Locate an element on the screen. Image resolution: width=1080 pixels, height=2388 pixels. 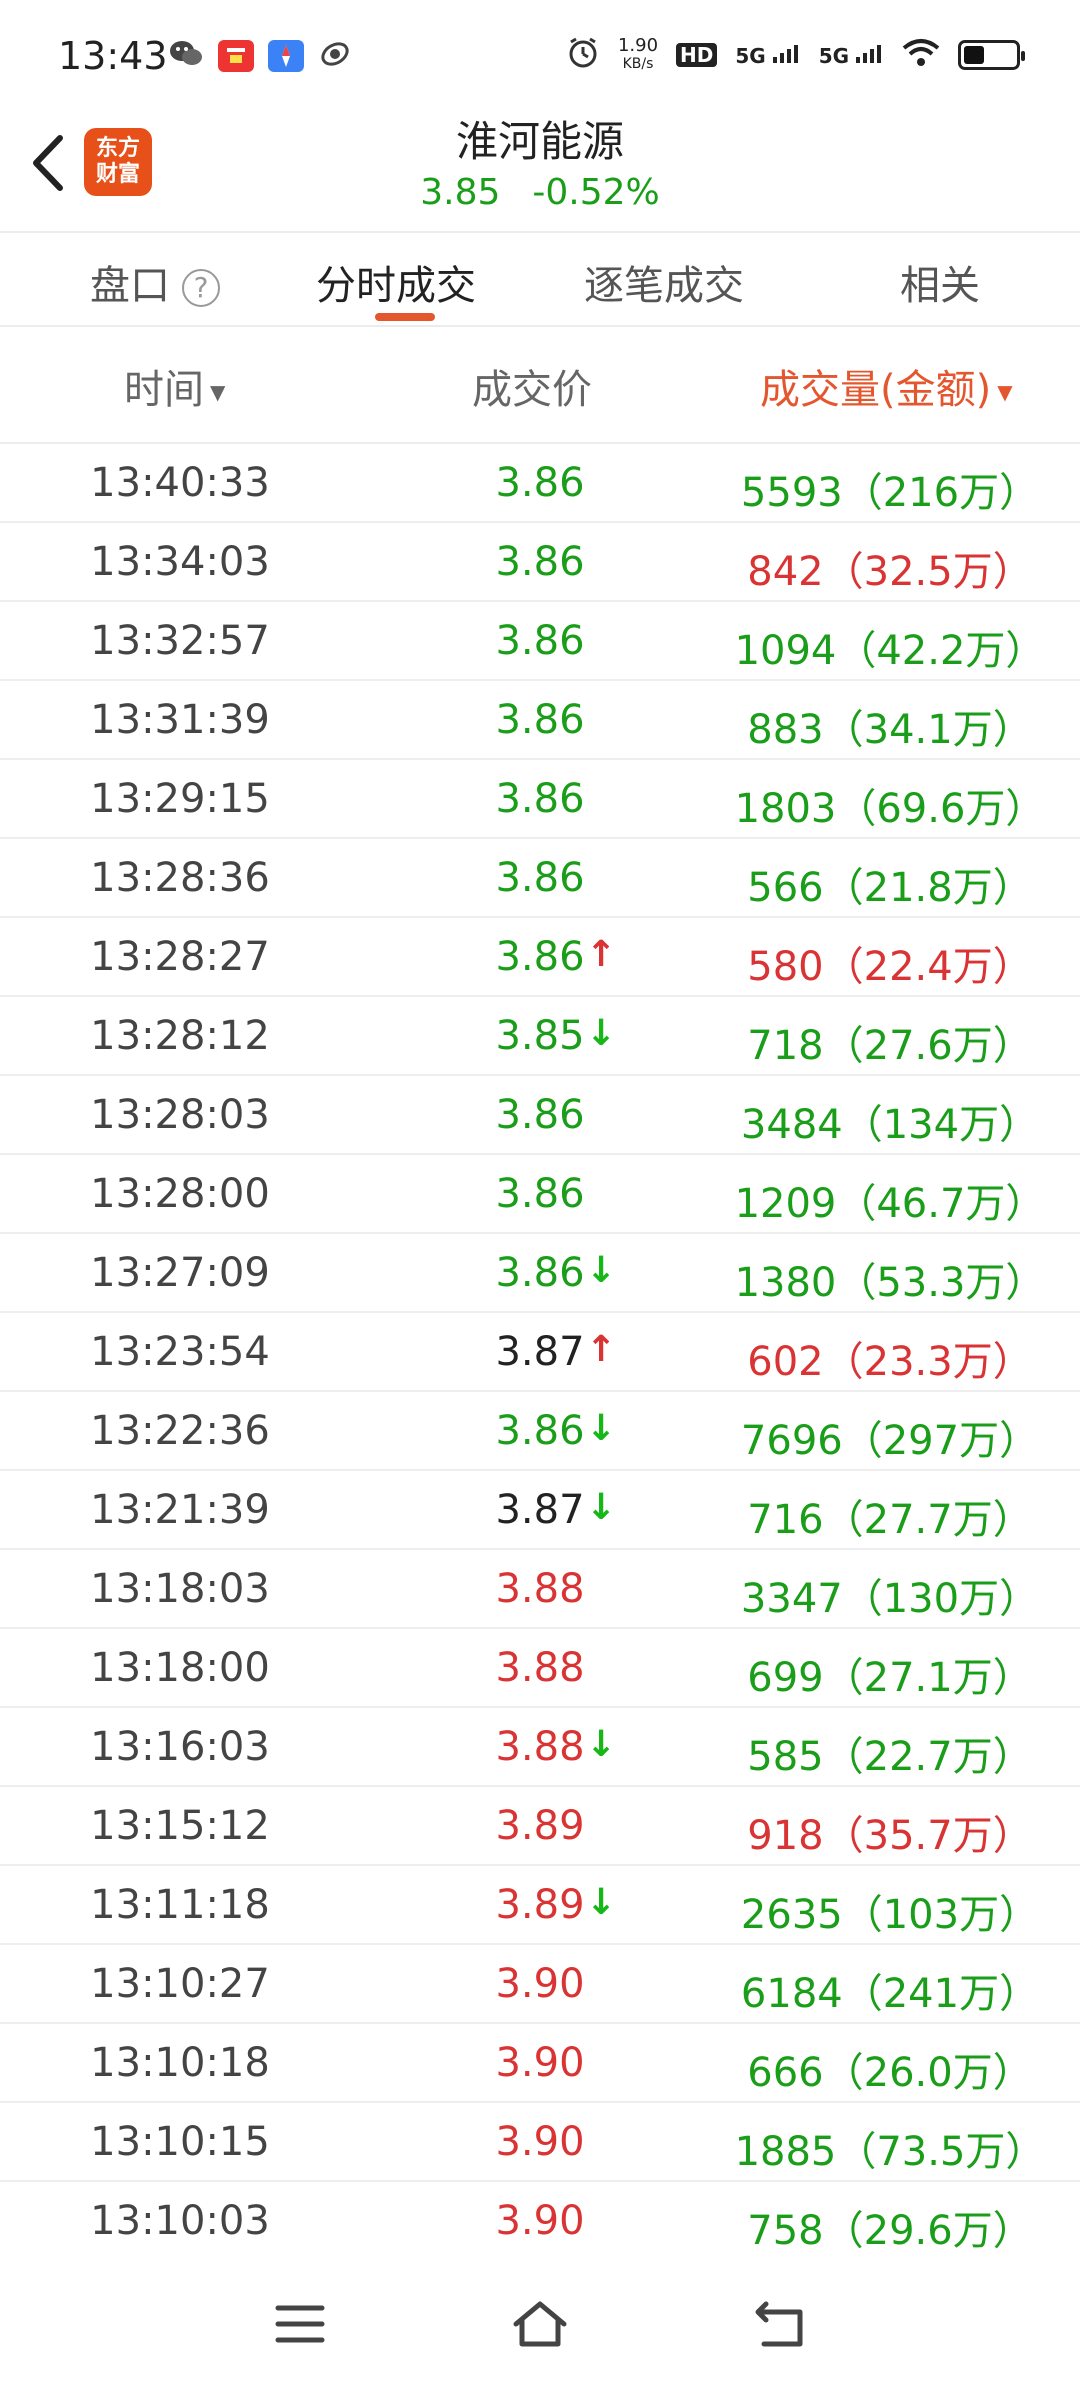
trade-price-value: 3.87 is located at coordinates (540, 1352).